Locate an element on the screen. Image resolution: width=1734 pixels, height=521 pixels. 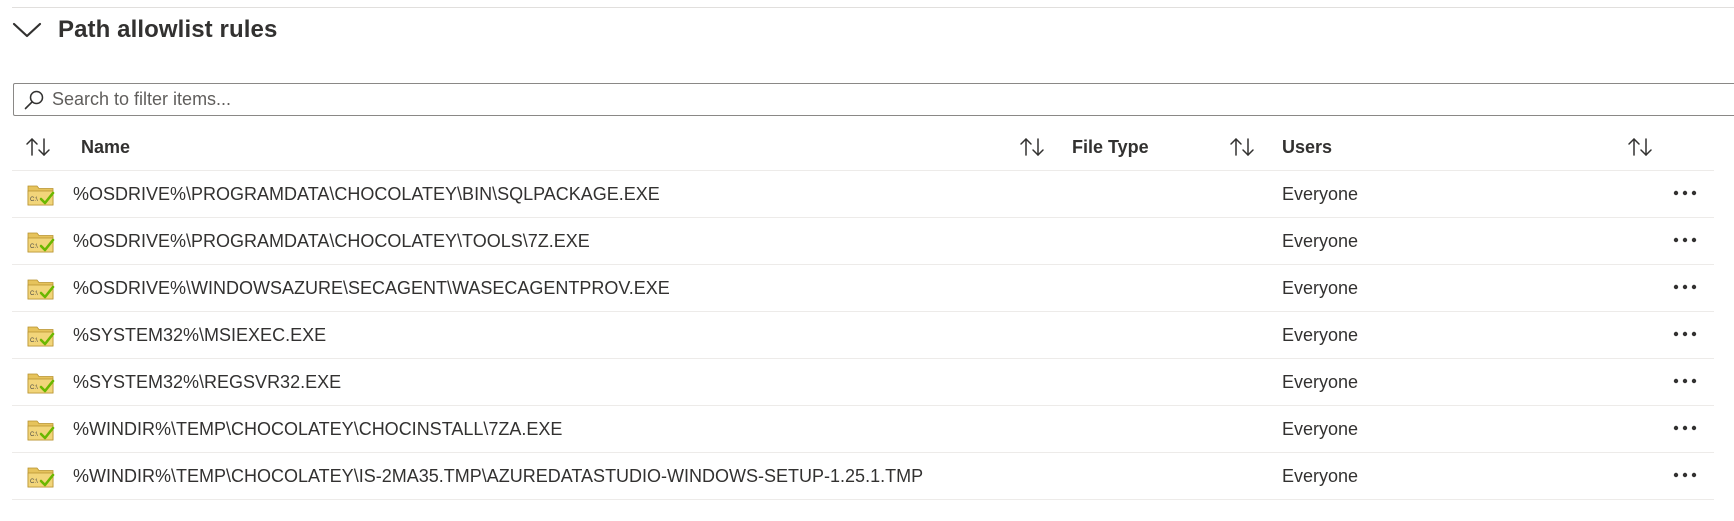
column-header-users: Users is located at coordinates (1307, 147).